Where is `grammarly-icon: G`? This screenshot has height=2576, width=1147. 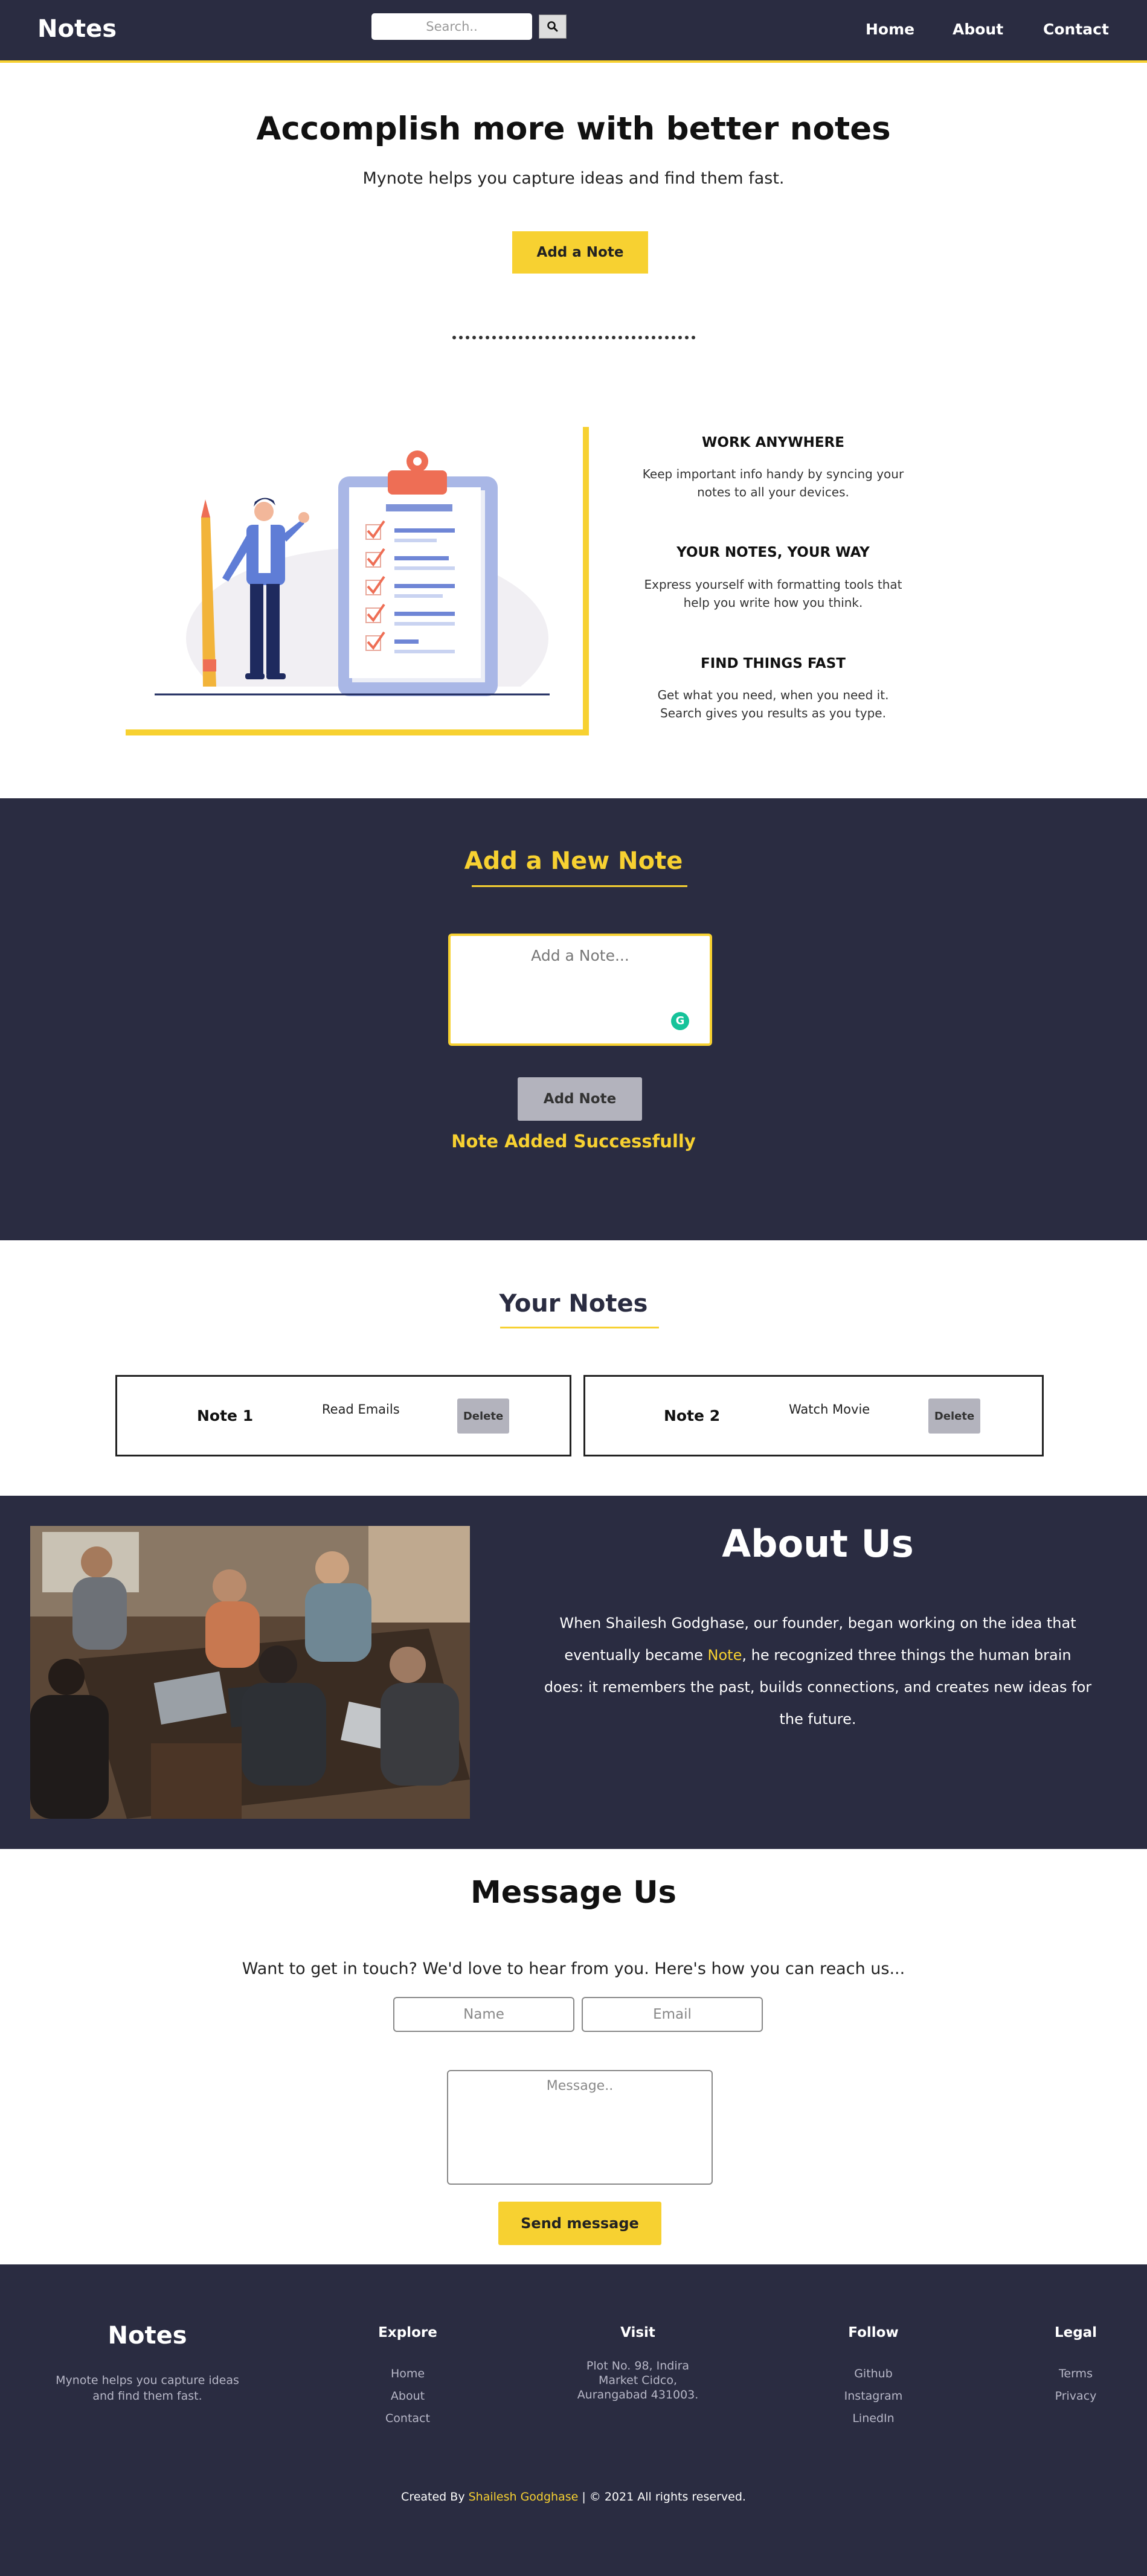
grammarly-icon: G is located at coordinates (680, 1021).